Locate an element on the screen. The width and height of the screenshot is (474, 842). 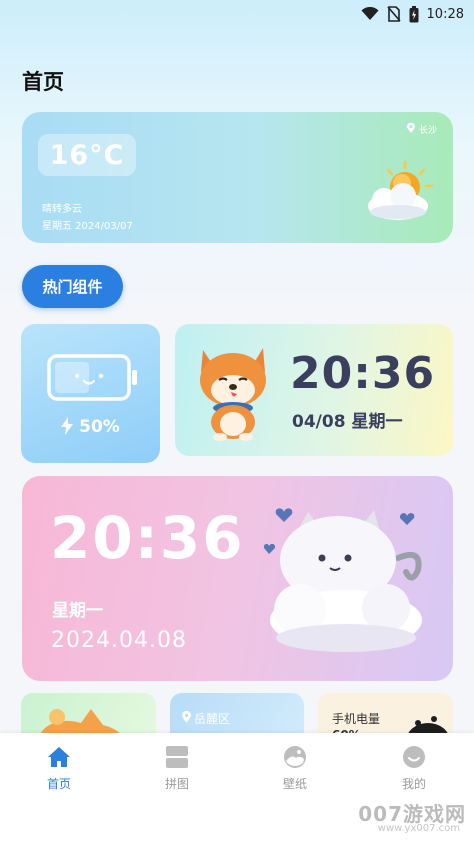
dog-clock-widget-card: 20:36 04/08 星期一 is located at coordinates (314, 390).